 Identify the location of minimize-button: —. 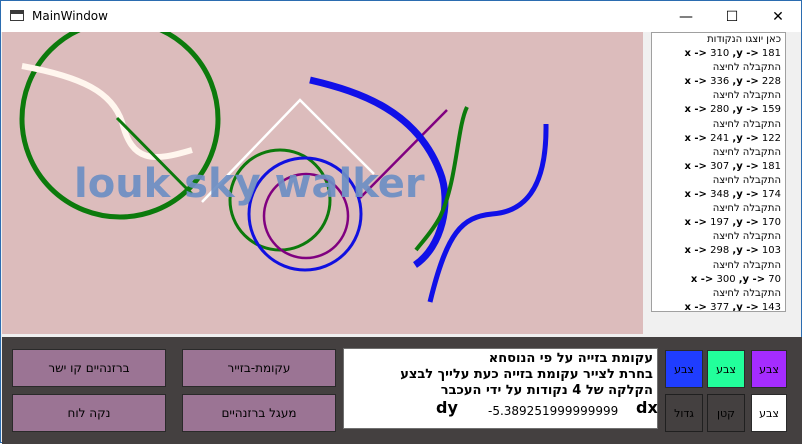
(686, 16).